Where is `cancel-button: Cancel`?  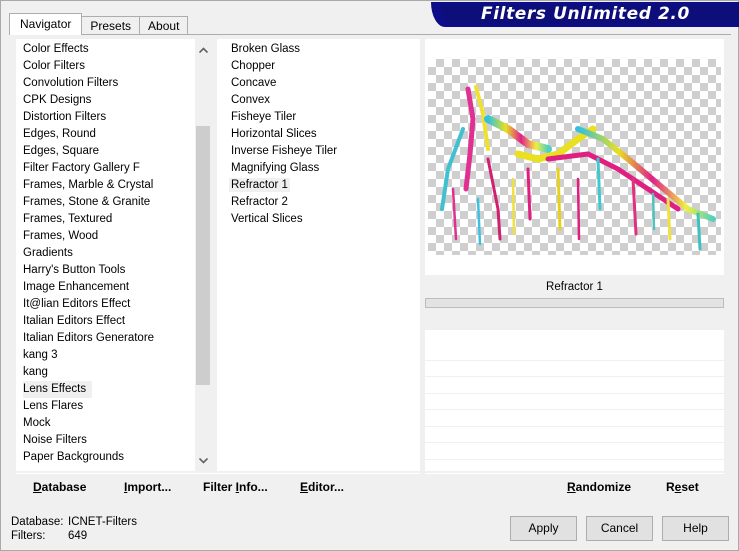 cancel-button: Cancel is located at coordinates (619, 528).